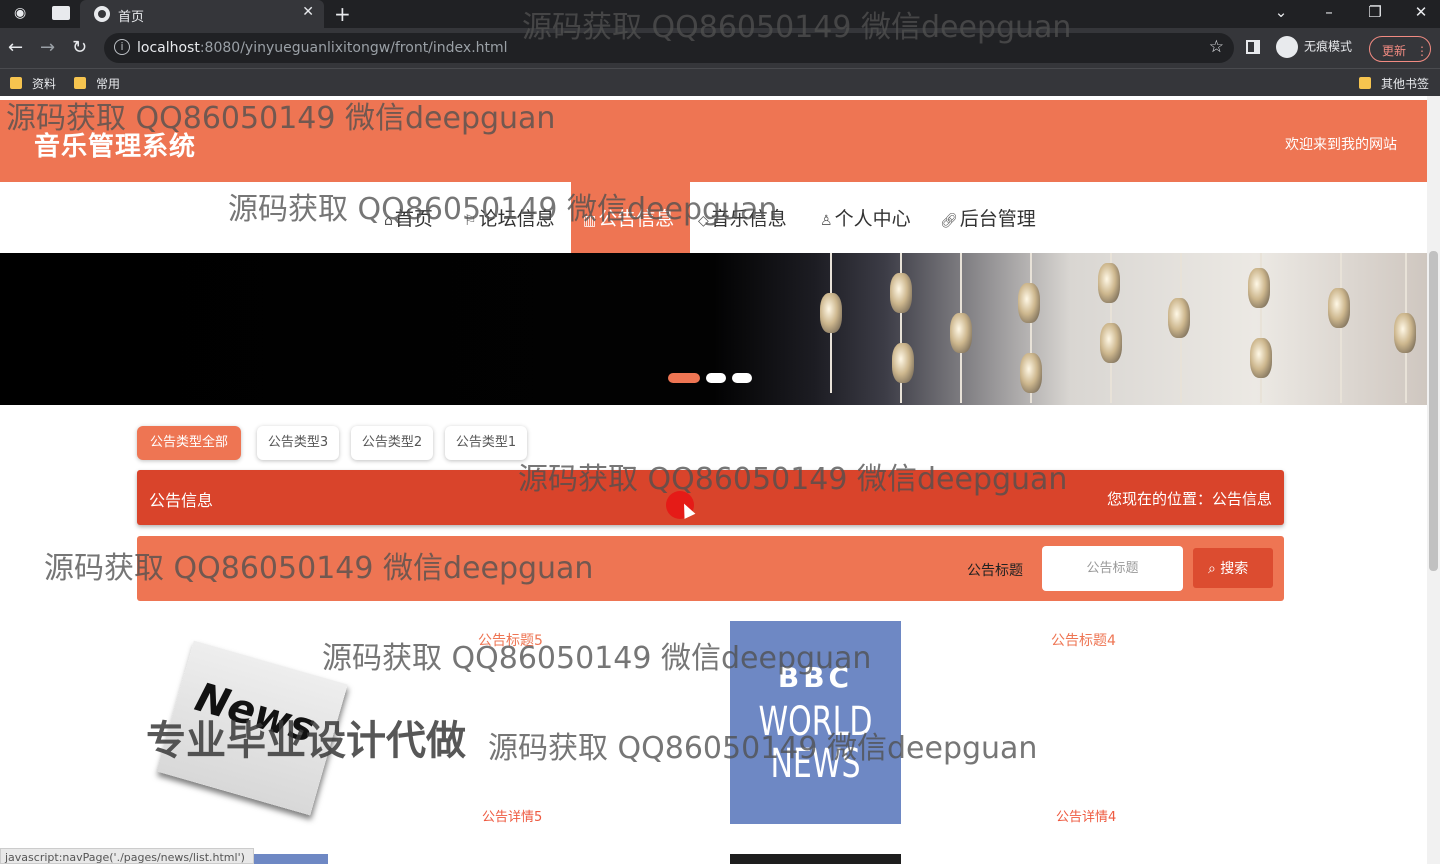 The width and height of the screenshot is (1440, 864). What do you see at coordinates (512, 817) in the screenshot?
I see `card-desc: 公告详情5` at bounding box center [512, 817].